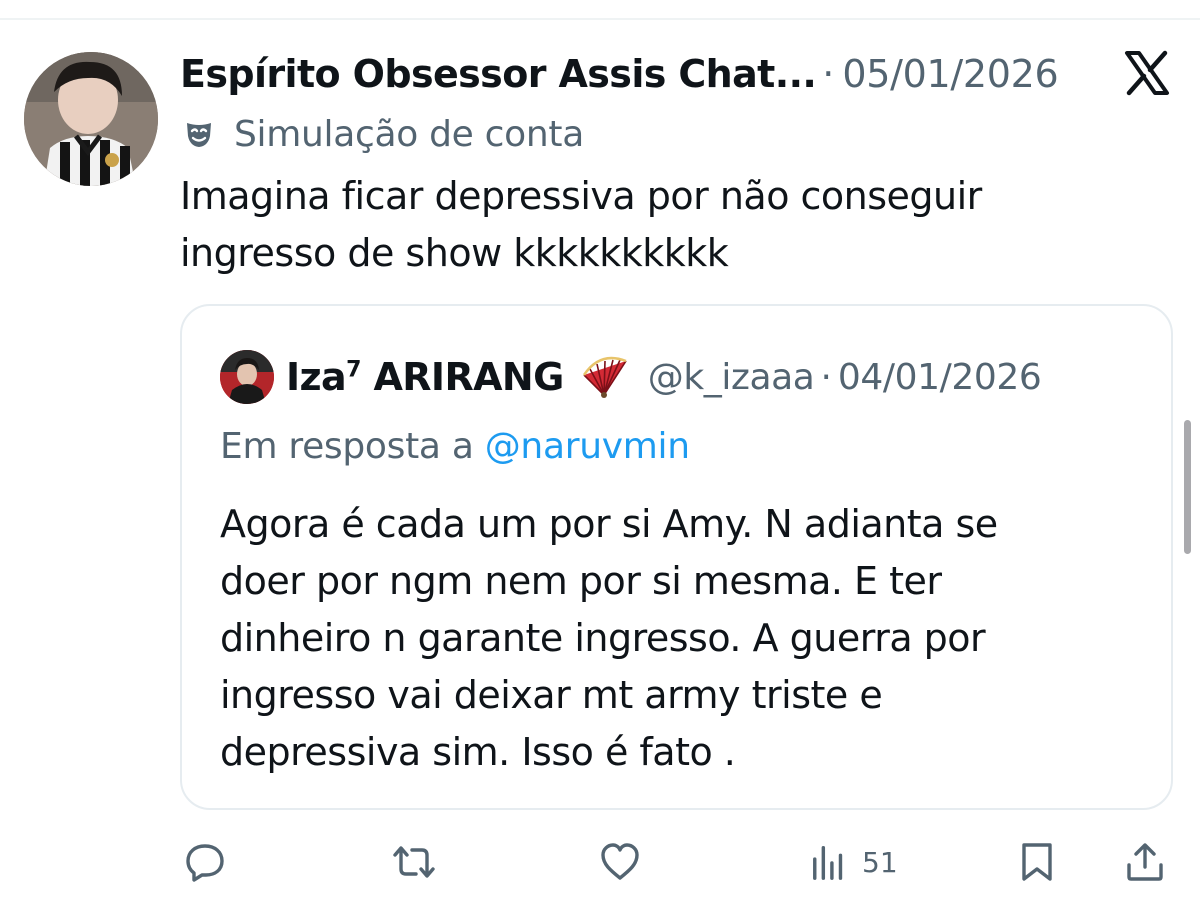  Describe the element at coordinates (199, 135) in the screenshot. I see `mask-icon` at that location.